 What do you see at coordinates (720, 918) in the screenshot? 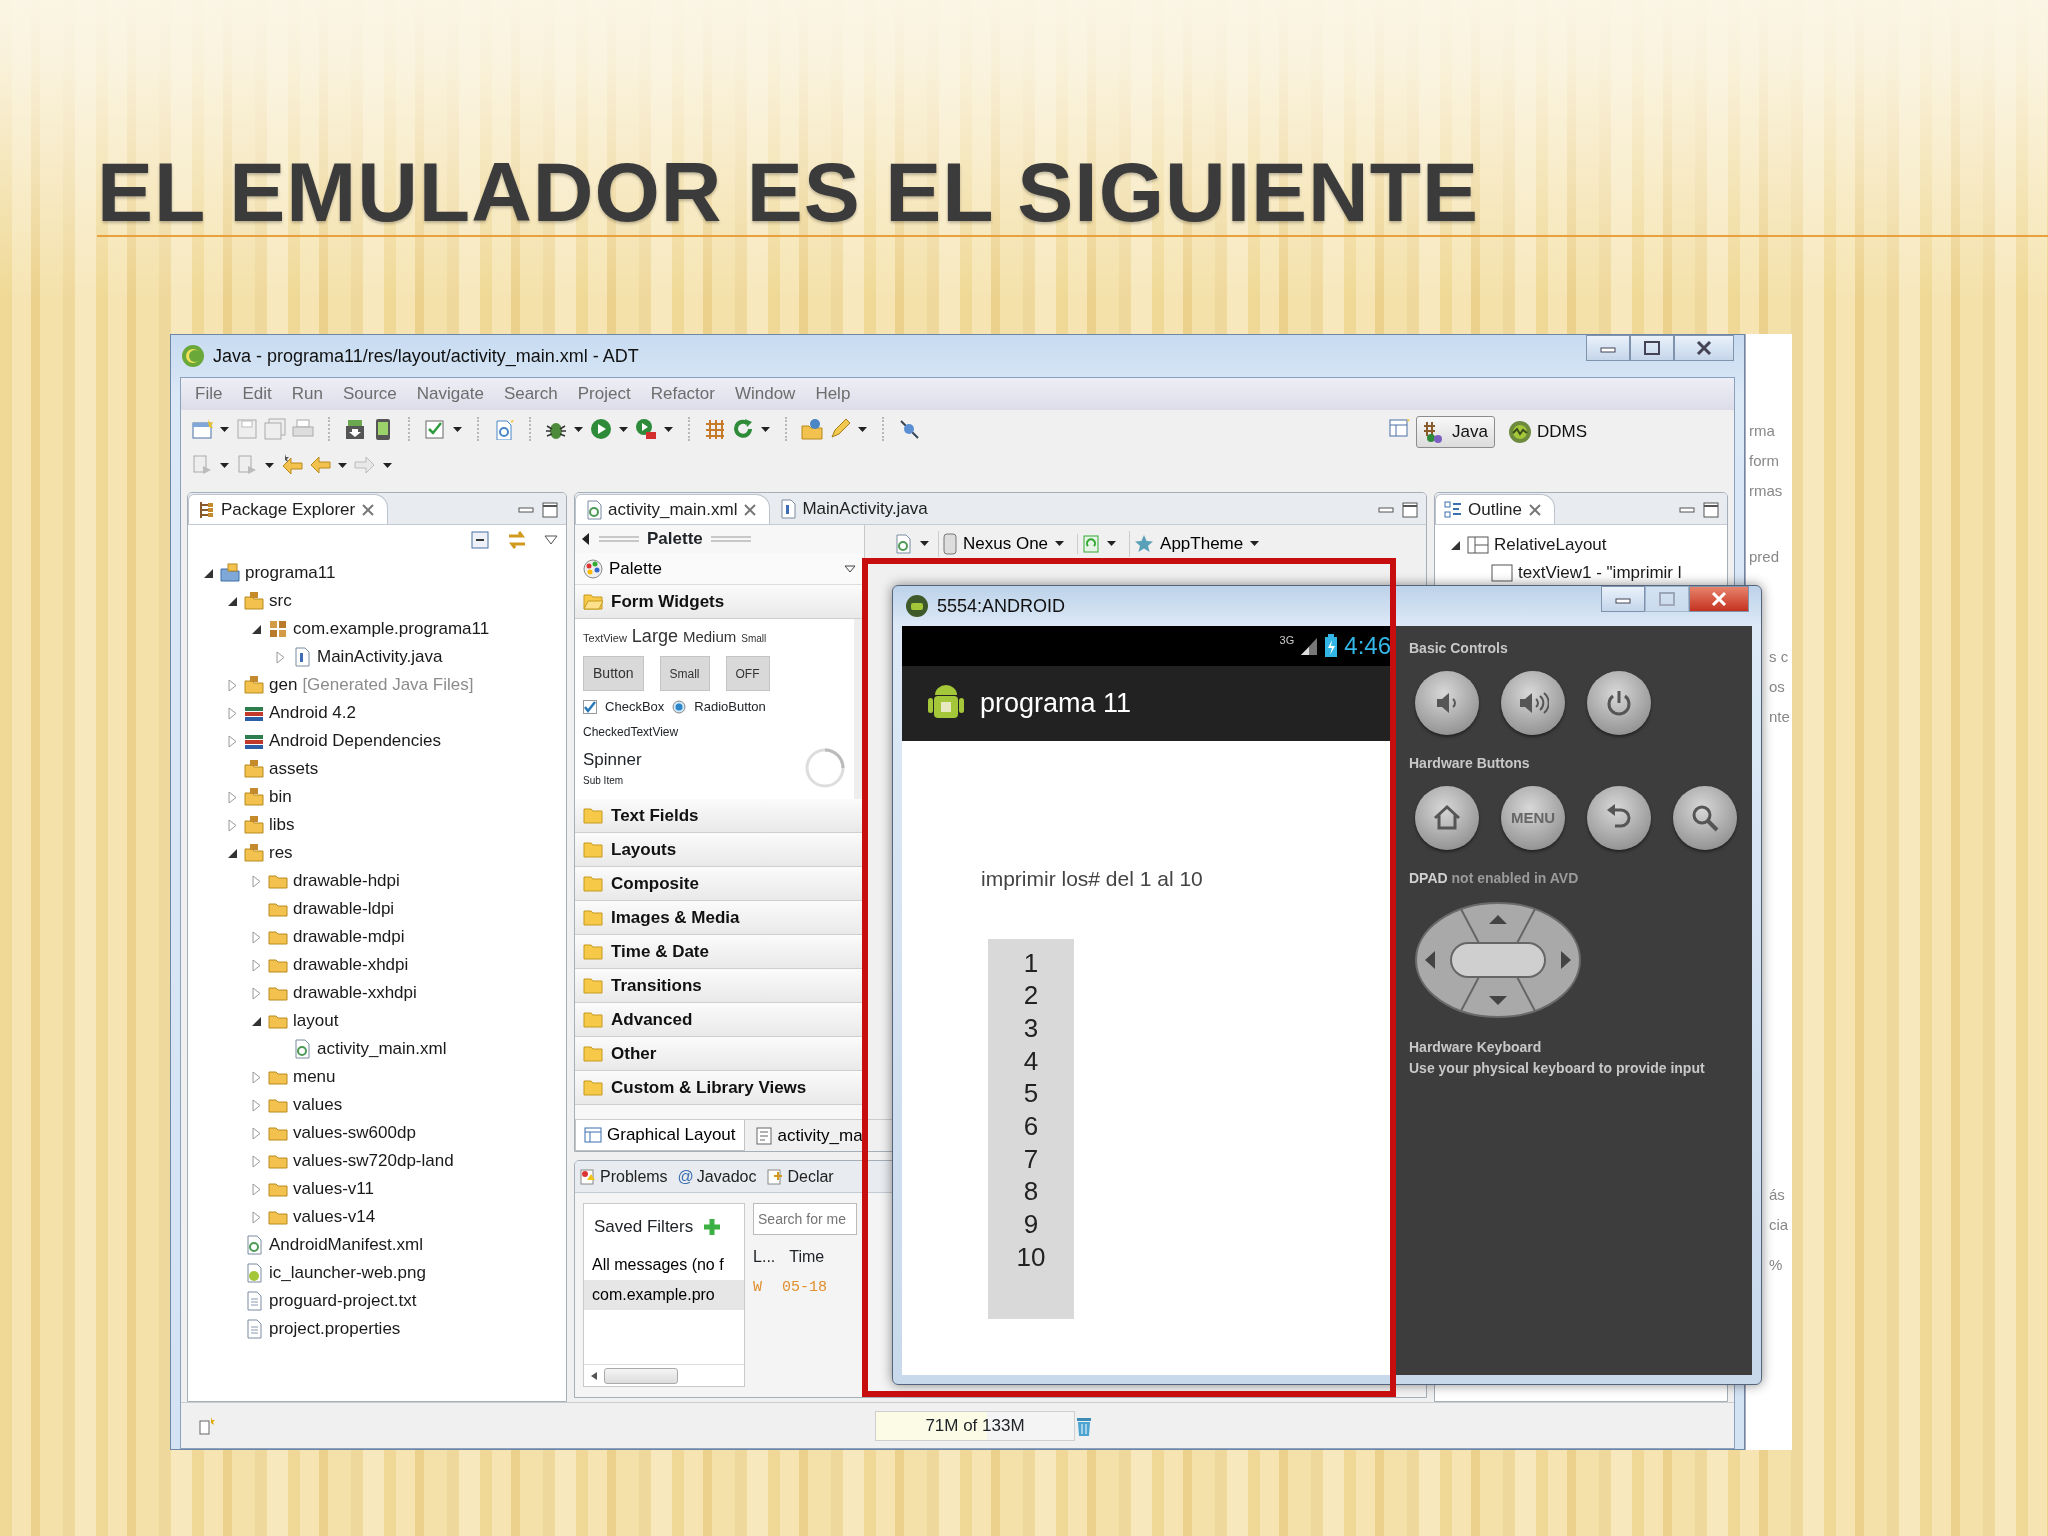
I see `palette-category: Images & Media` at bounding box center [720, 918].